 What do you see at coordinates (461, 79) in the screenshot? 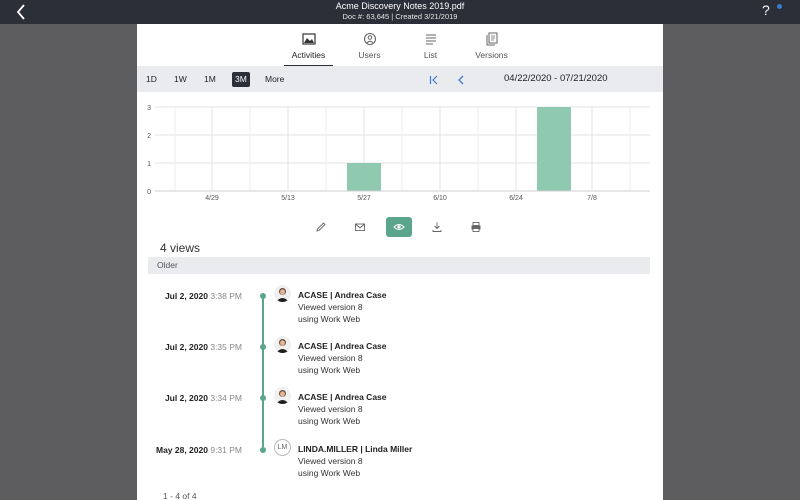
I see `previous-range-icon` at bounding box center [461, 79].